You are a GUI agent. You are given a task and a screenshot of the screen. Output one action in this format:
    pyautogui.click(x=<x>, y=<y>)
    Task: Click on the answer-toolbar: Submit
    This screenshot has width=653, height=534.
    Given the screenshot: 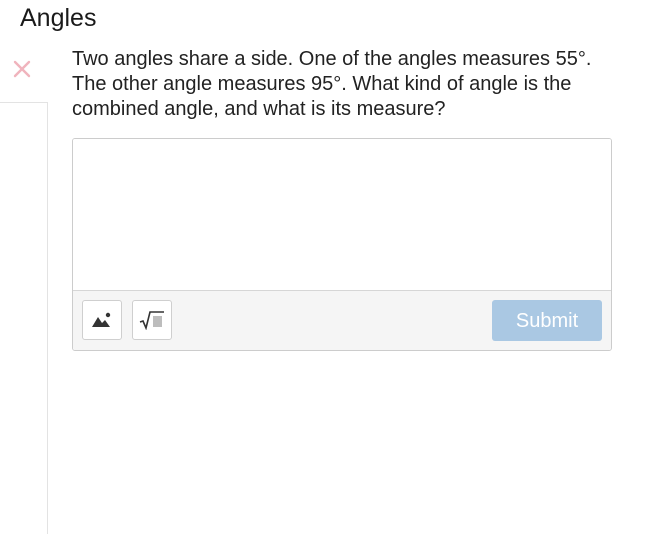 What is the action you would take?
    pyautogui.click(x=342, y=320)
    